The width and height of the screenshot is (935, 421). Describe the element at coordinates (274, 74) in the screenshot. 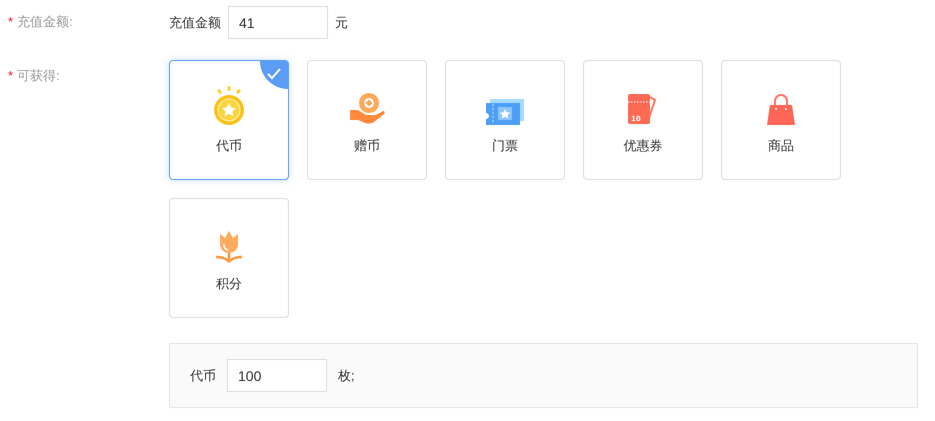

I see `check-icon` at that location.